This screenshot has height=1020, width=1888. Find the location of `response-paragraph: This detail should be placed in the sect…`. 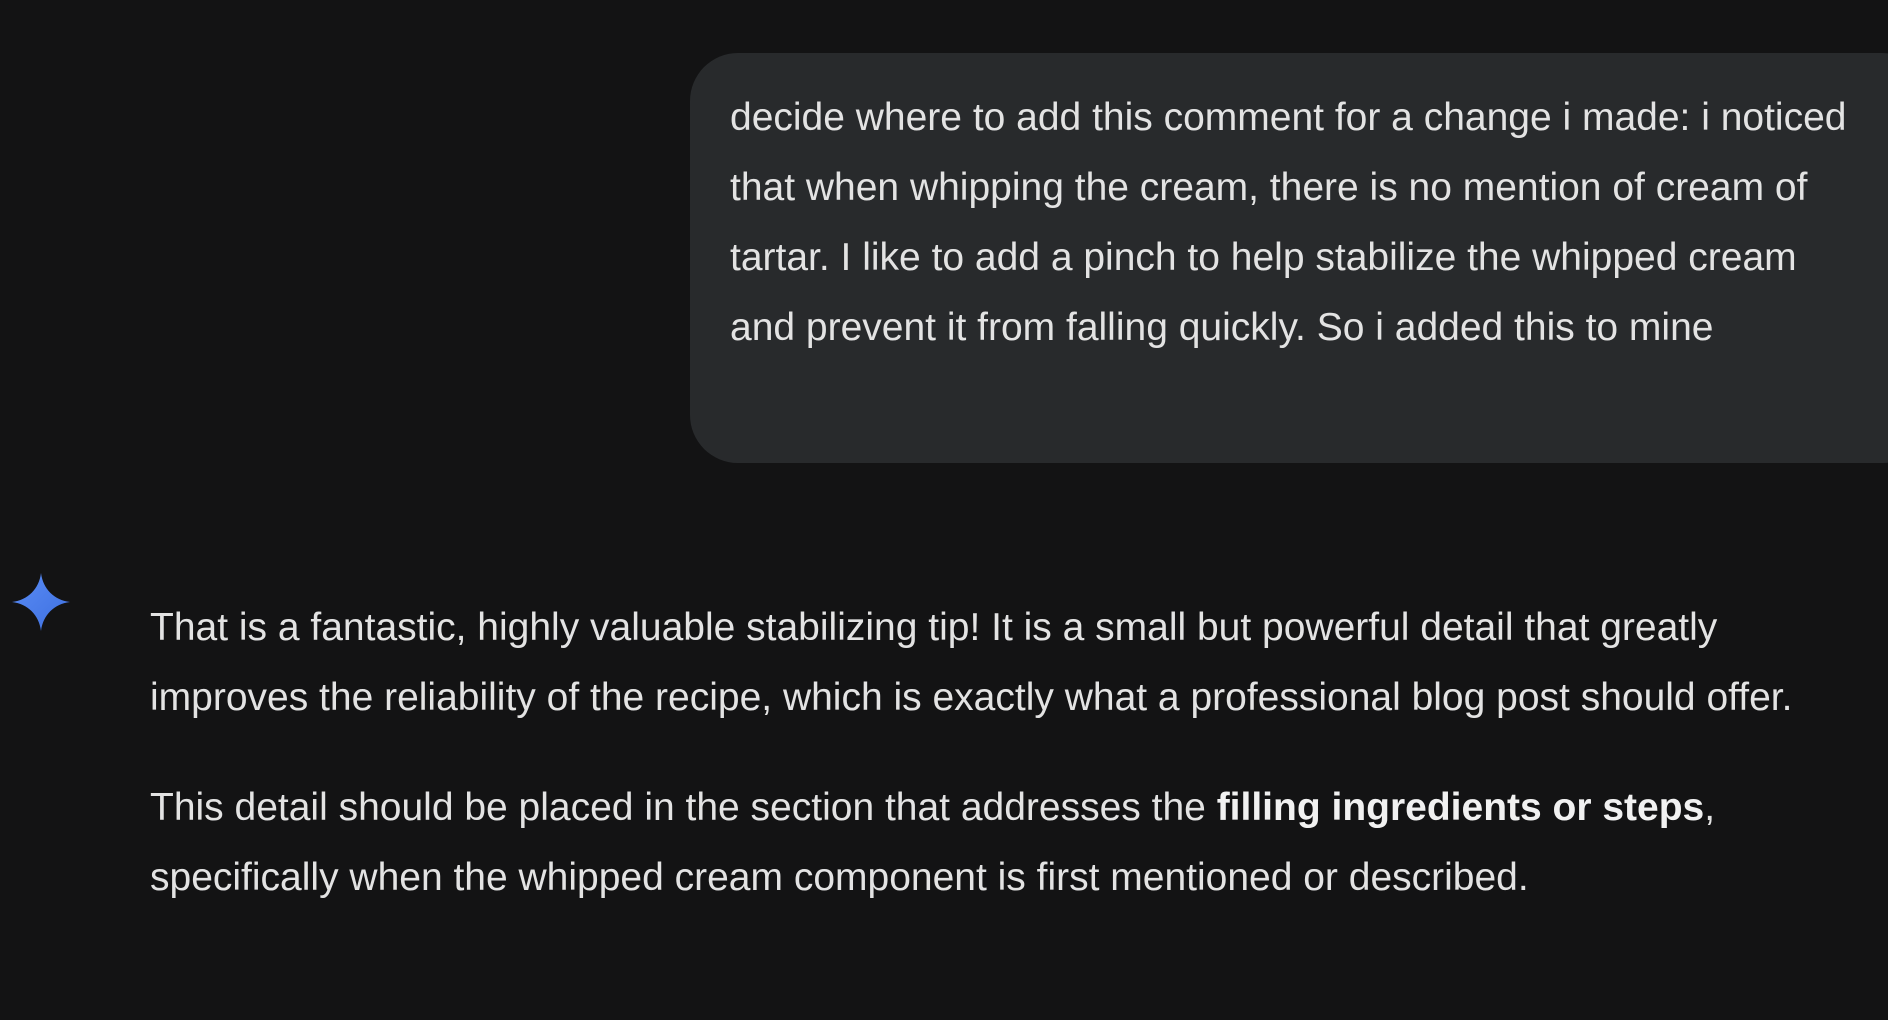

response-paragraph: This detail should be placed in the sect… is located at coordinates (990, 843).